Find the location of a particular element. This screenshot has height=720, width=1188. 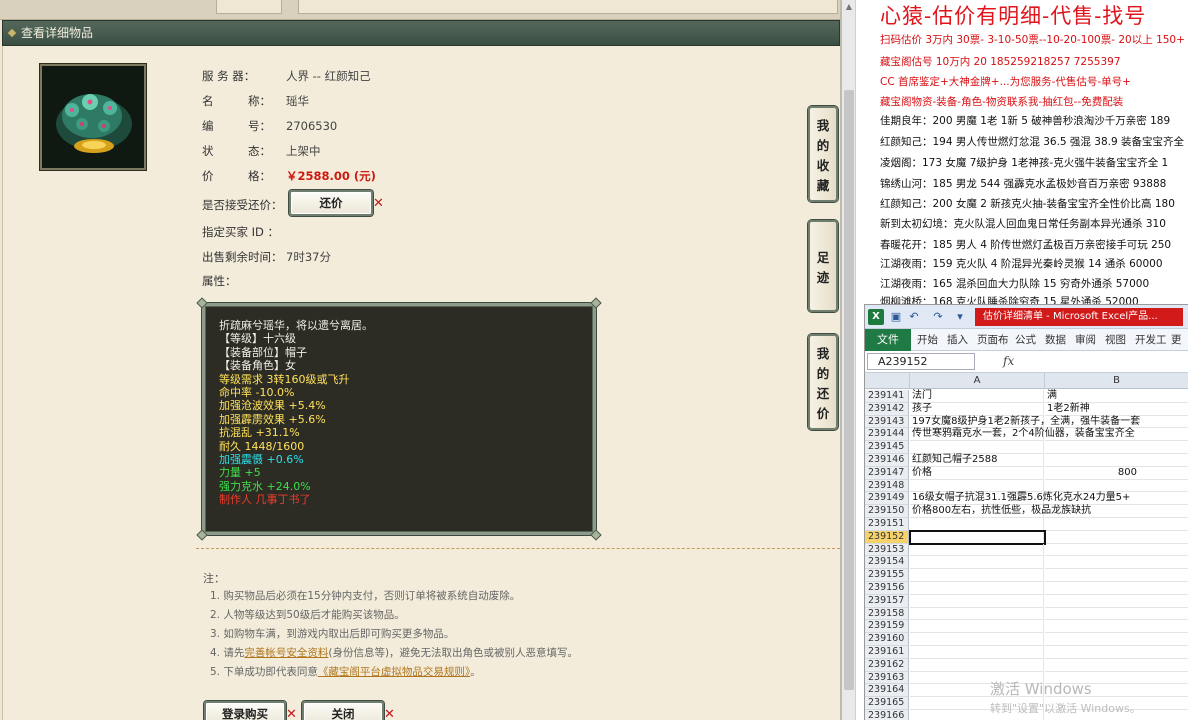

trade-rules-link: 《藏宝阁平台虚拟物品交易规则》 is located at coordinates (394, 672).